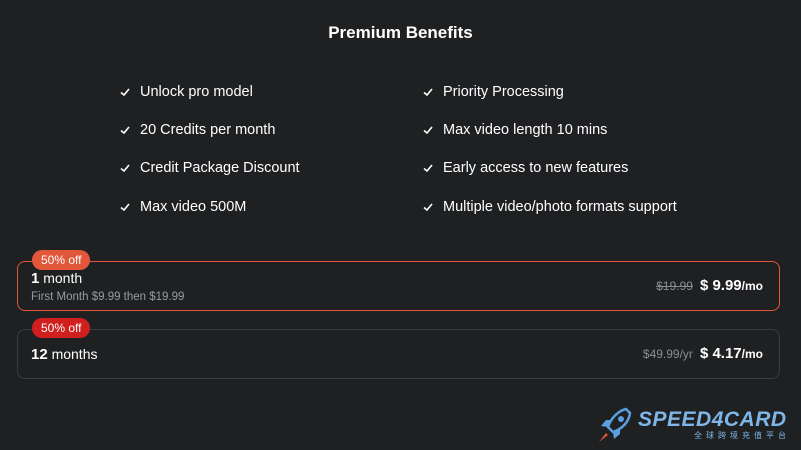 The width and height of the screenshot is (801, 450). I want to click on current-price: $ 4.17, so click(720, 353).